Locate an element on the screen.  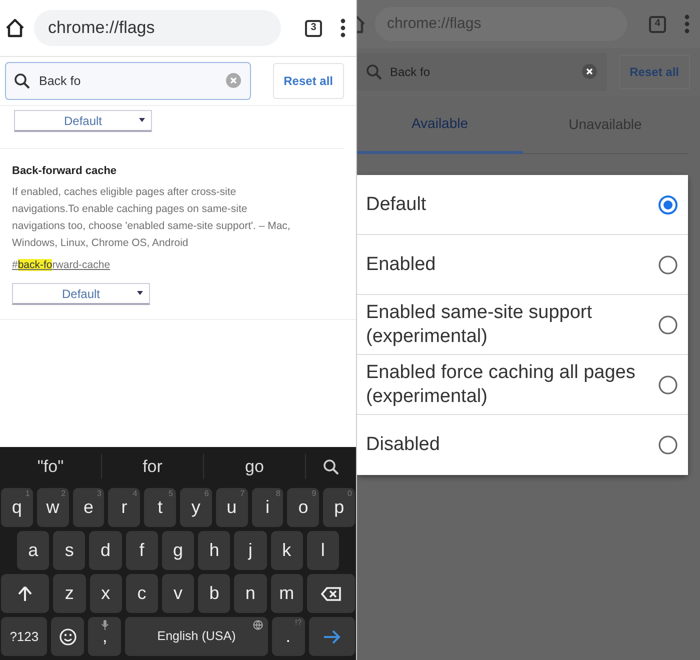
keyboard-key: i 8 is located at coordinates (268, 507).